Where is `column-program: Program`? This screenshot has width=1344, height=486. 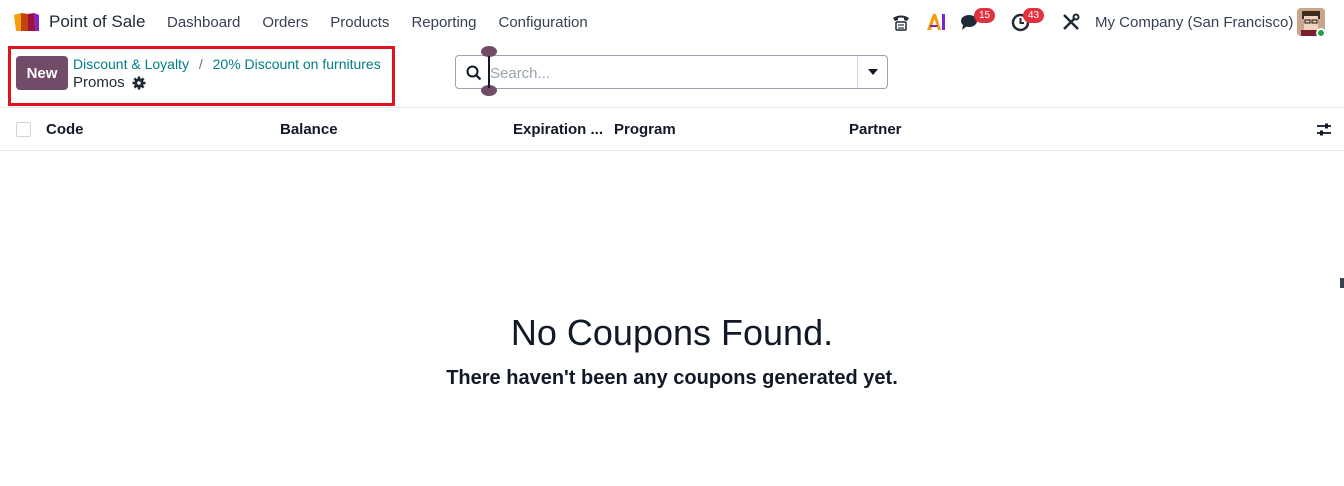
column-program: Program is located at coordinates (645, 129).